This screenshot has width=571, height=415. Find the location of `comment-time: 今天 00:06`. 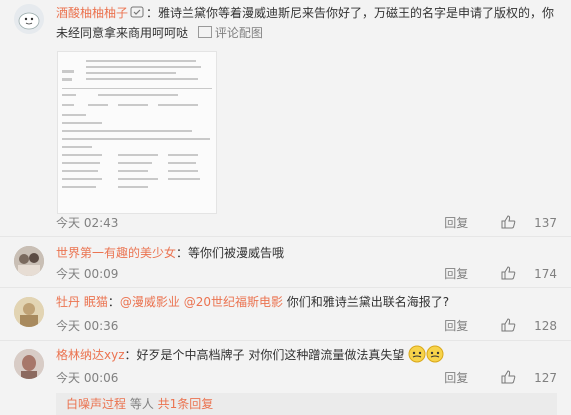

comment-time: 今天 00:06 is located at coordinates (87, 378).